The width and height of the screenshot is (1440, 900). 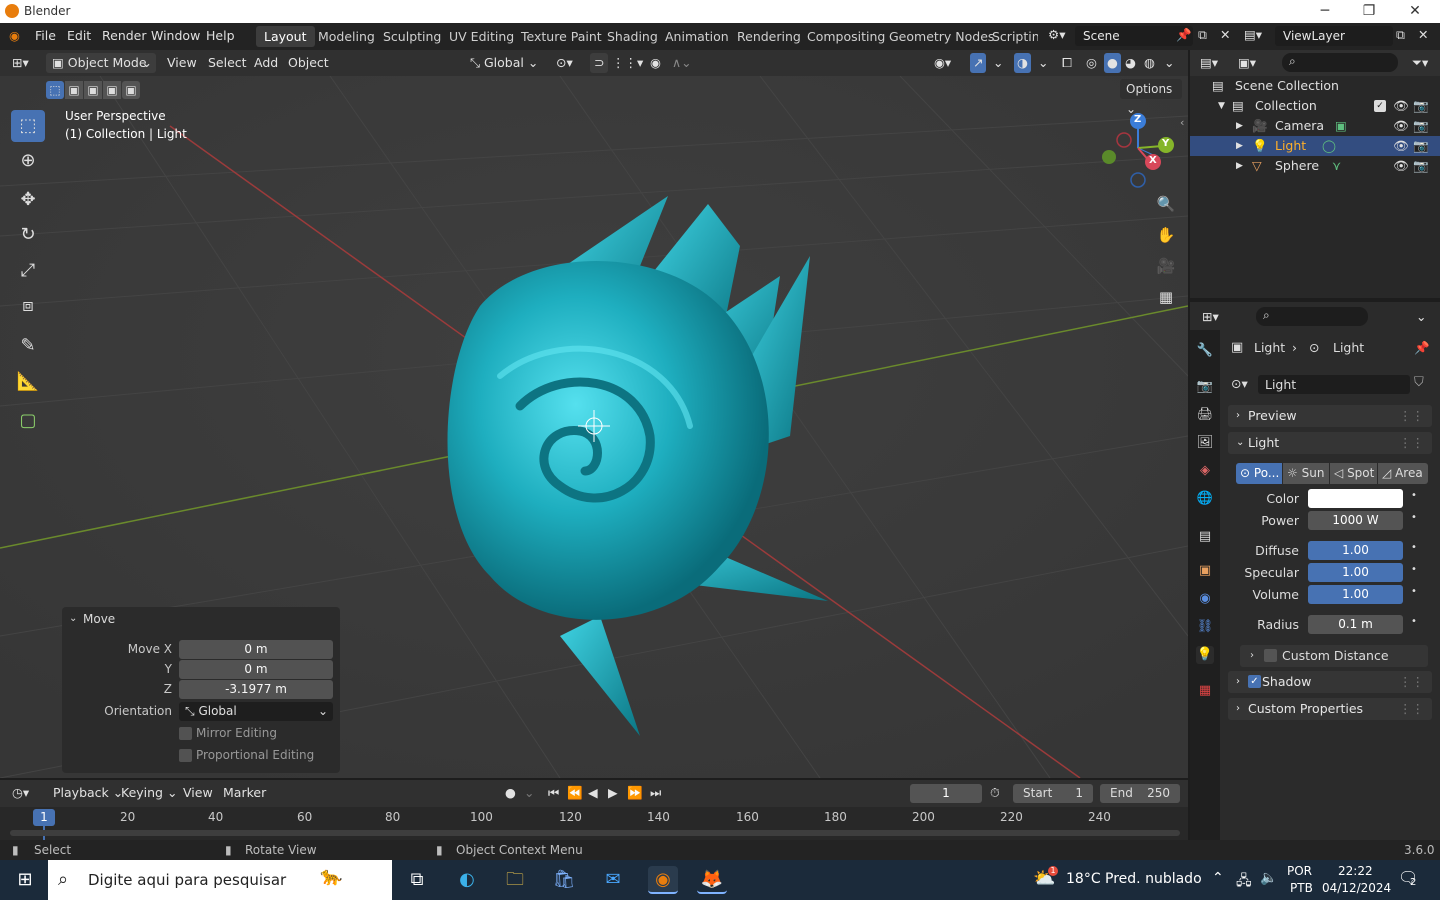 I want to click on firefox-icon: 🦊, so click(x=712, y=880).